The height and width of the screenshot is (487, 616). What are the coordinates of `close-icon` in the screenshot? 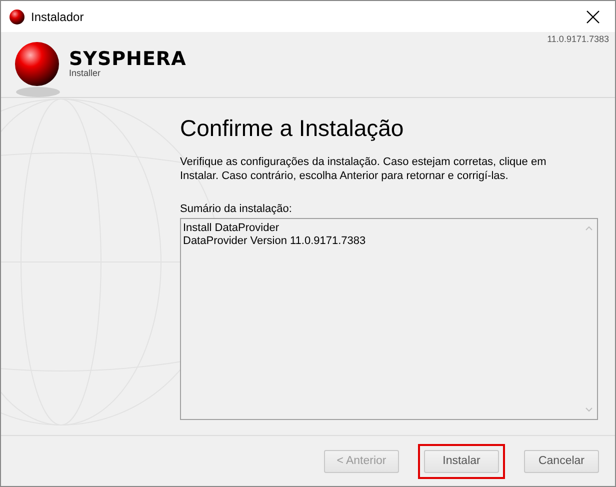 It's located at (593, 17).